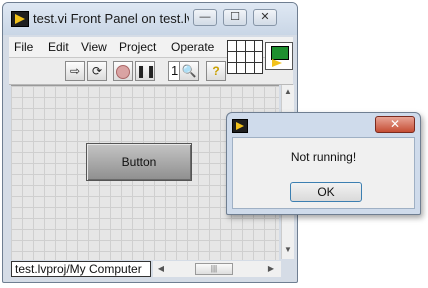 Image resolution: width=428 pixels, height=288 pixels. What do you see at coordinates (240, 126) in the screenshot?
I see `labview-dialog-icon` at bounding box center [240, 126].